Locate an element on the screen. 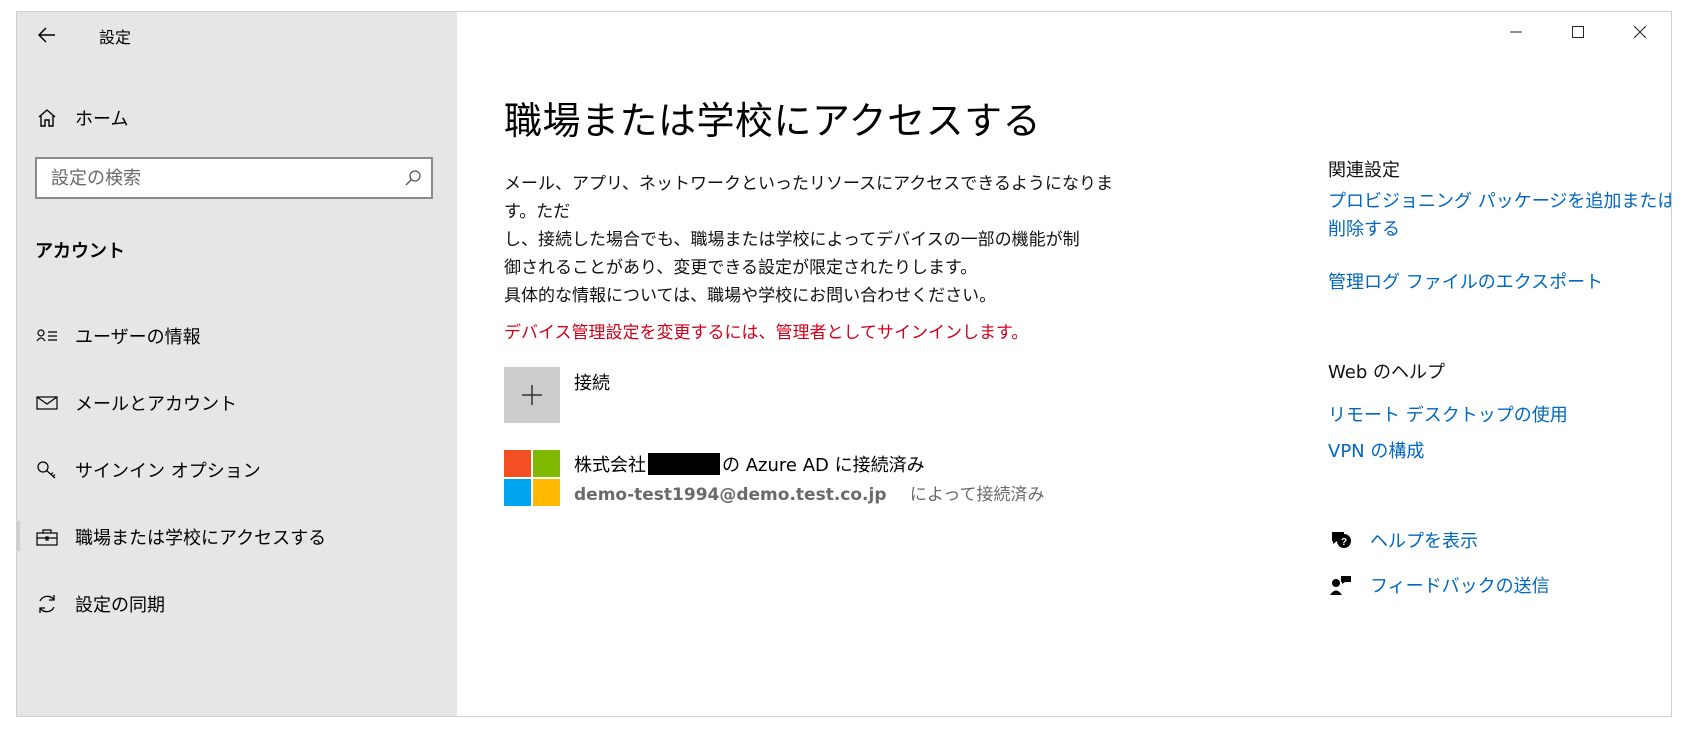  web-help-heading: Web のヘルプ is located at coordinates (1386, 372).